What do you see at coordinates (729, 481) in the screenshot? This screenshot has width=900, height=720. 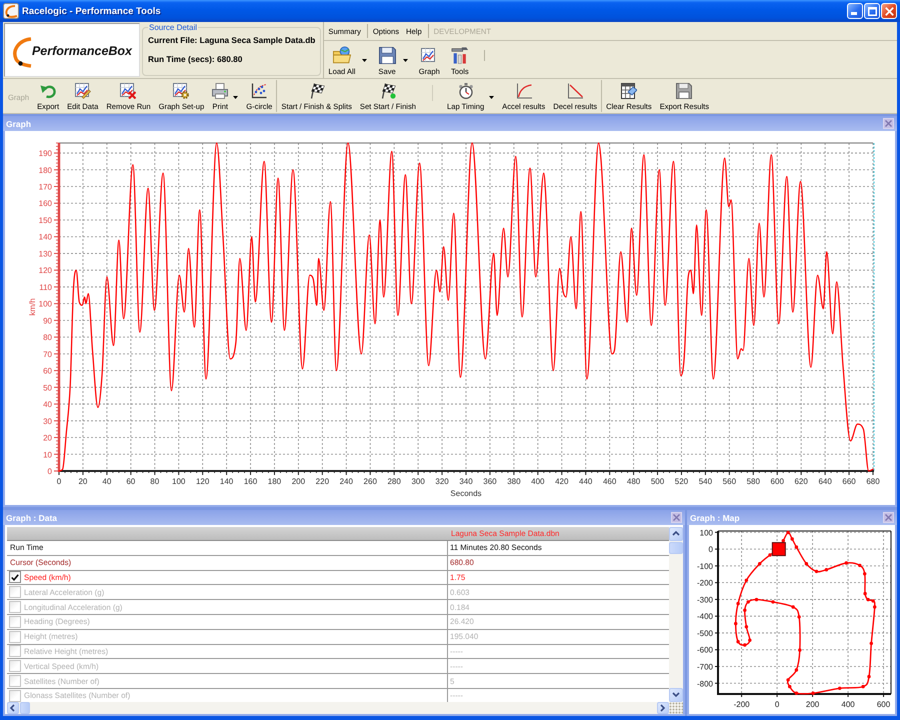 I see `tick-label: 560` at bounding box center [729, 481].